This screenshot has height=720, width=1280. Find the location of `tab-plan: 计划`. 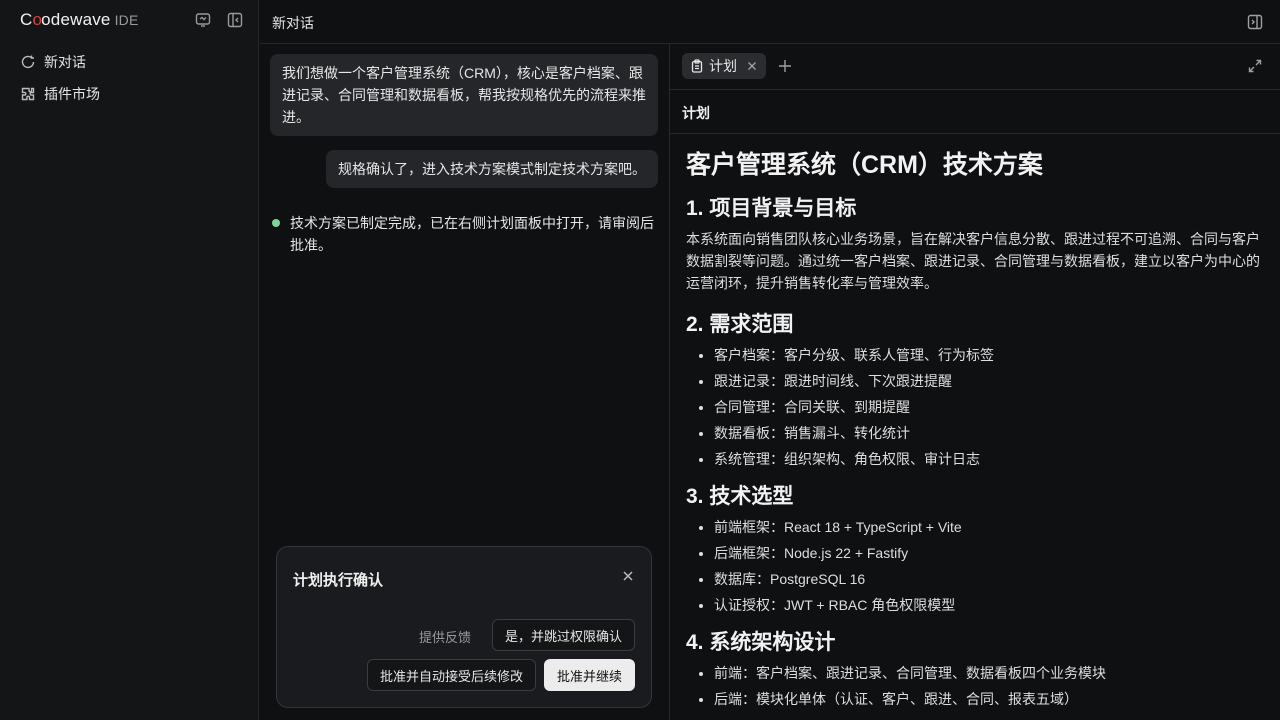

tab-plan: 计划 is located at coordinates (724, 66).